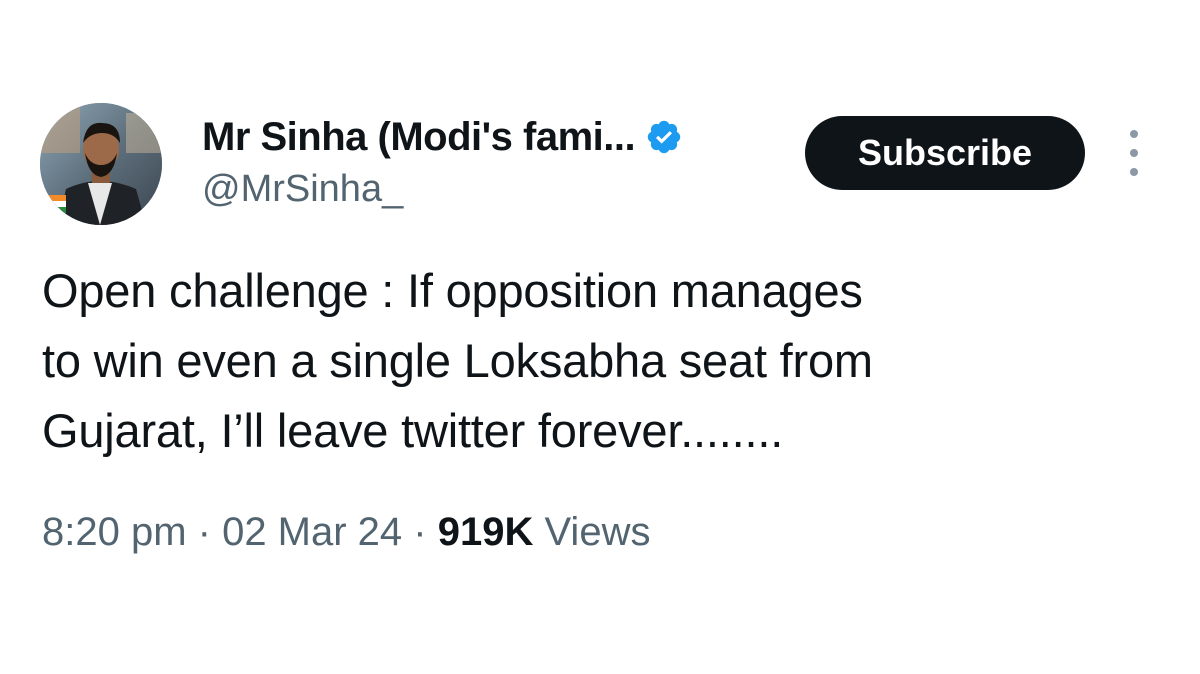 This screenshot has width=1200, height=674. What do you see at coordinates (302, 189) in the screenshot?
I see `author-handle: @MrSinha_` at bounding box center [302, 189].